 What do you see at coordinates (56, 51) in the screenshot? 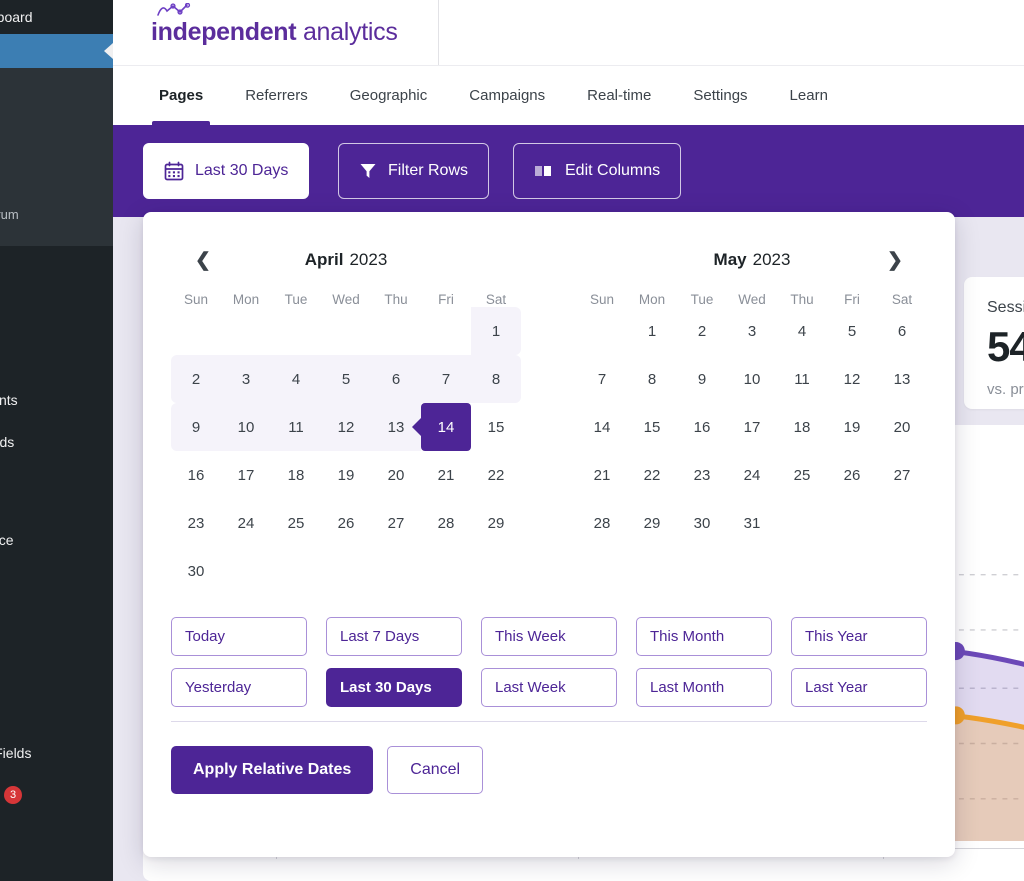
I see `sidebar-item-analytics: Analytics` at bounding box center [56, 51].